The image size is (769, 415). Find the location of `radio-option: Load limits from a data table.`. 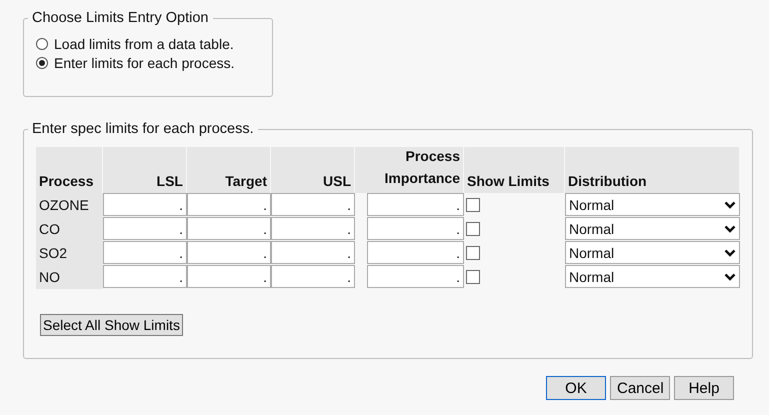

radio-option: Load limits from a data table. is located at coordinates (154, 43).